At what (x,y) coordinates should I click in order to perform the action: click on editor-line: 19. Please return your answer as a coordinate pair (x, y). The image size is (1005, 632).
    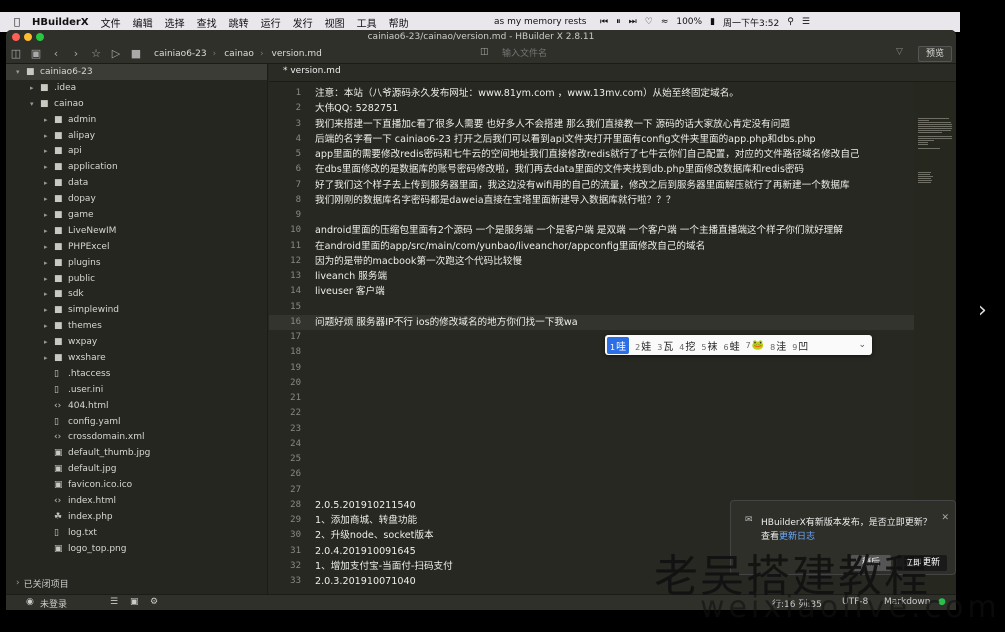
    Looking at the image, I should click on (591, 368).